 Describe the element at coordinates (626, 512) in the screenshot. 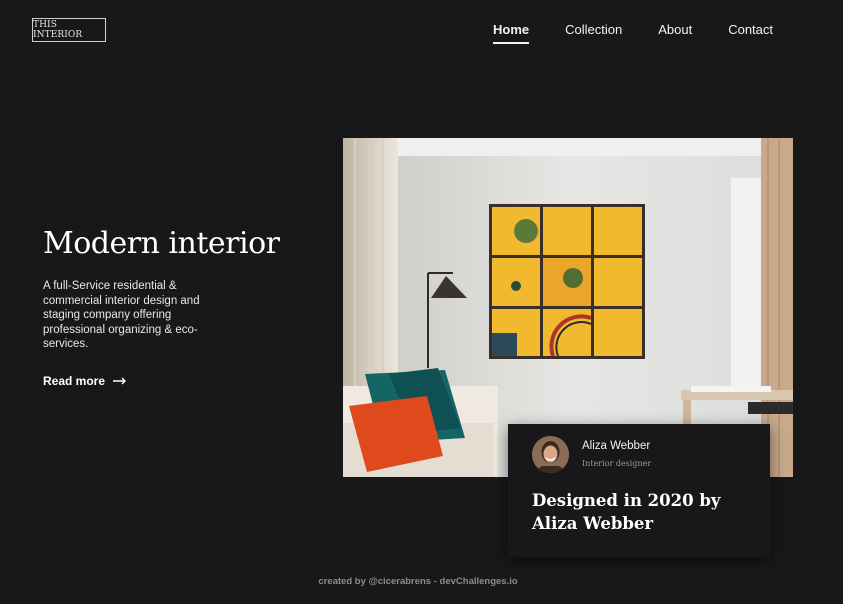

I see `card-title: Designed in 2020 by Aliza Webber` at that location.